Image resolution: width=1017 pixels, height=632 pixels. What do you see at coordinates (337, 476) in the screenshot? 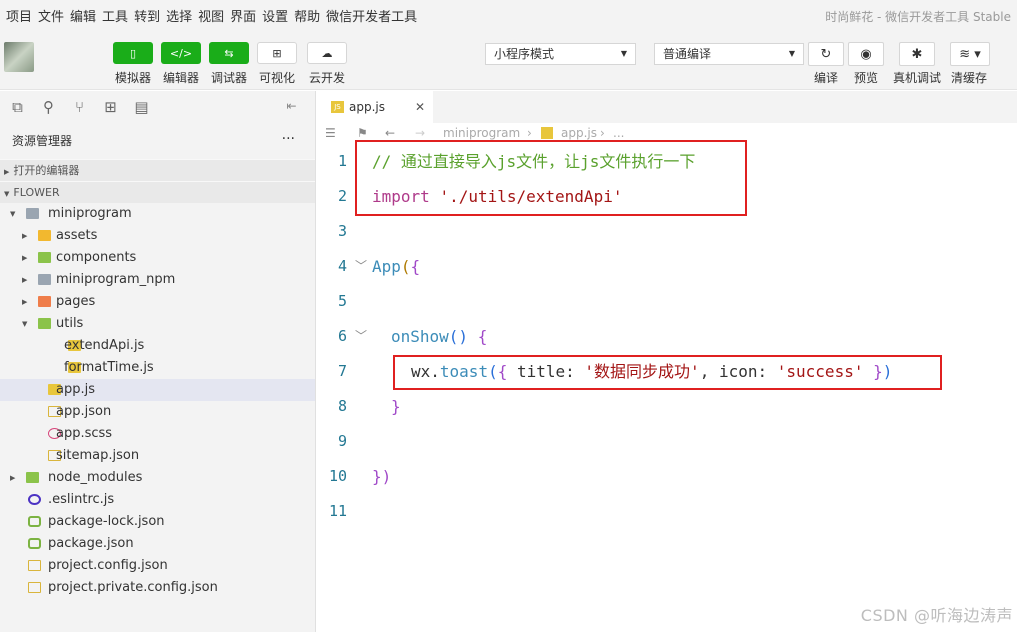
I see `line-number: 10` at bounding box center [337, 476].